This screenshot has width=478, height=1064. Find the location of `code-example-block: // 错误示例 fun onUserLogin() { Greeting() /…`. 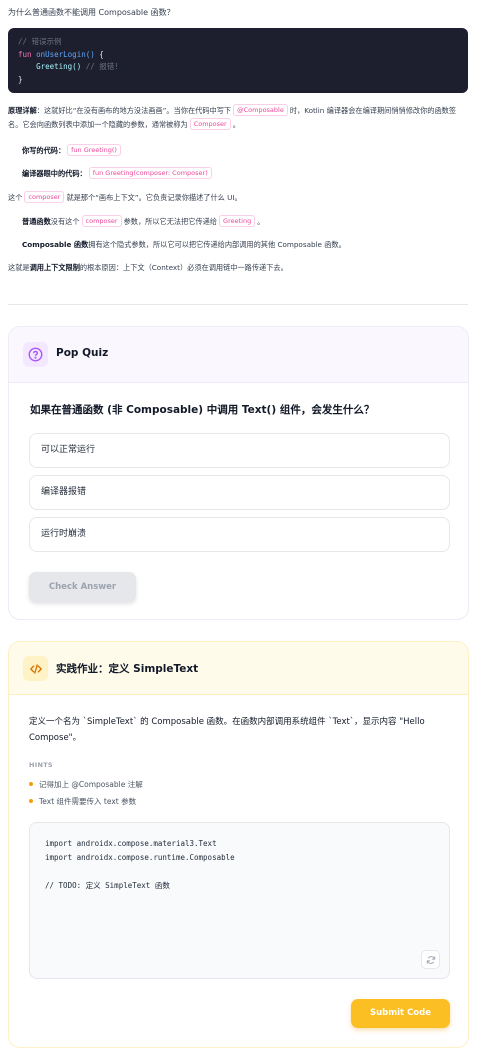

code-example-block: // 错误示例 fun onUserLogin() { Greeting() /… is located at coordinates (238, 60).